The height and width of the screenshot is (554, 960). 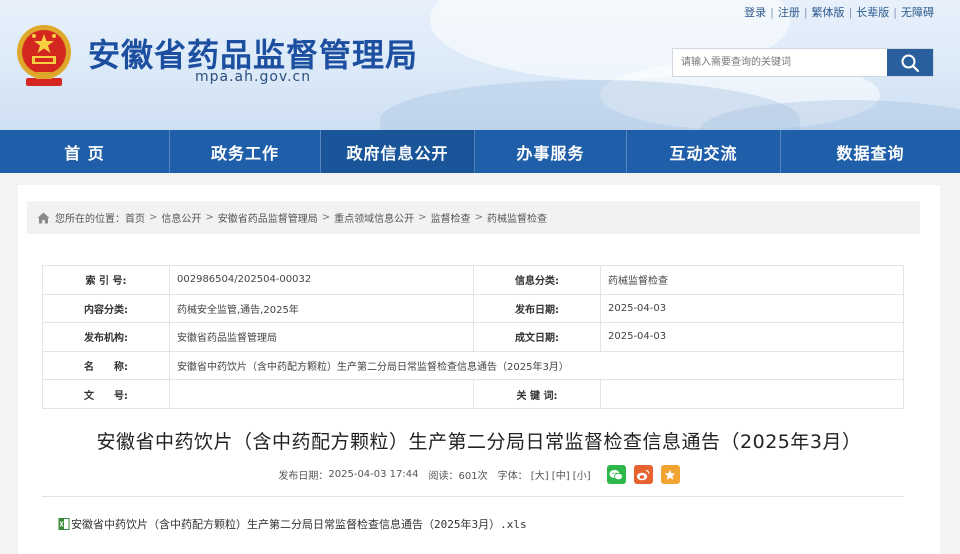 I want to click on views-label: 阅读：, so click(x=443, y=476).